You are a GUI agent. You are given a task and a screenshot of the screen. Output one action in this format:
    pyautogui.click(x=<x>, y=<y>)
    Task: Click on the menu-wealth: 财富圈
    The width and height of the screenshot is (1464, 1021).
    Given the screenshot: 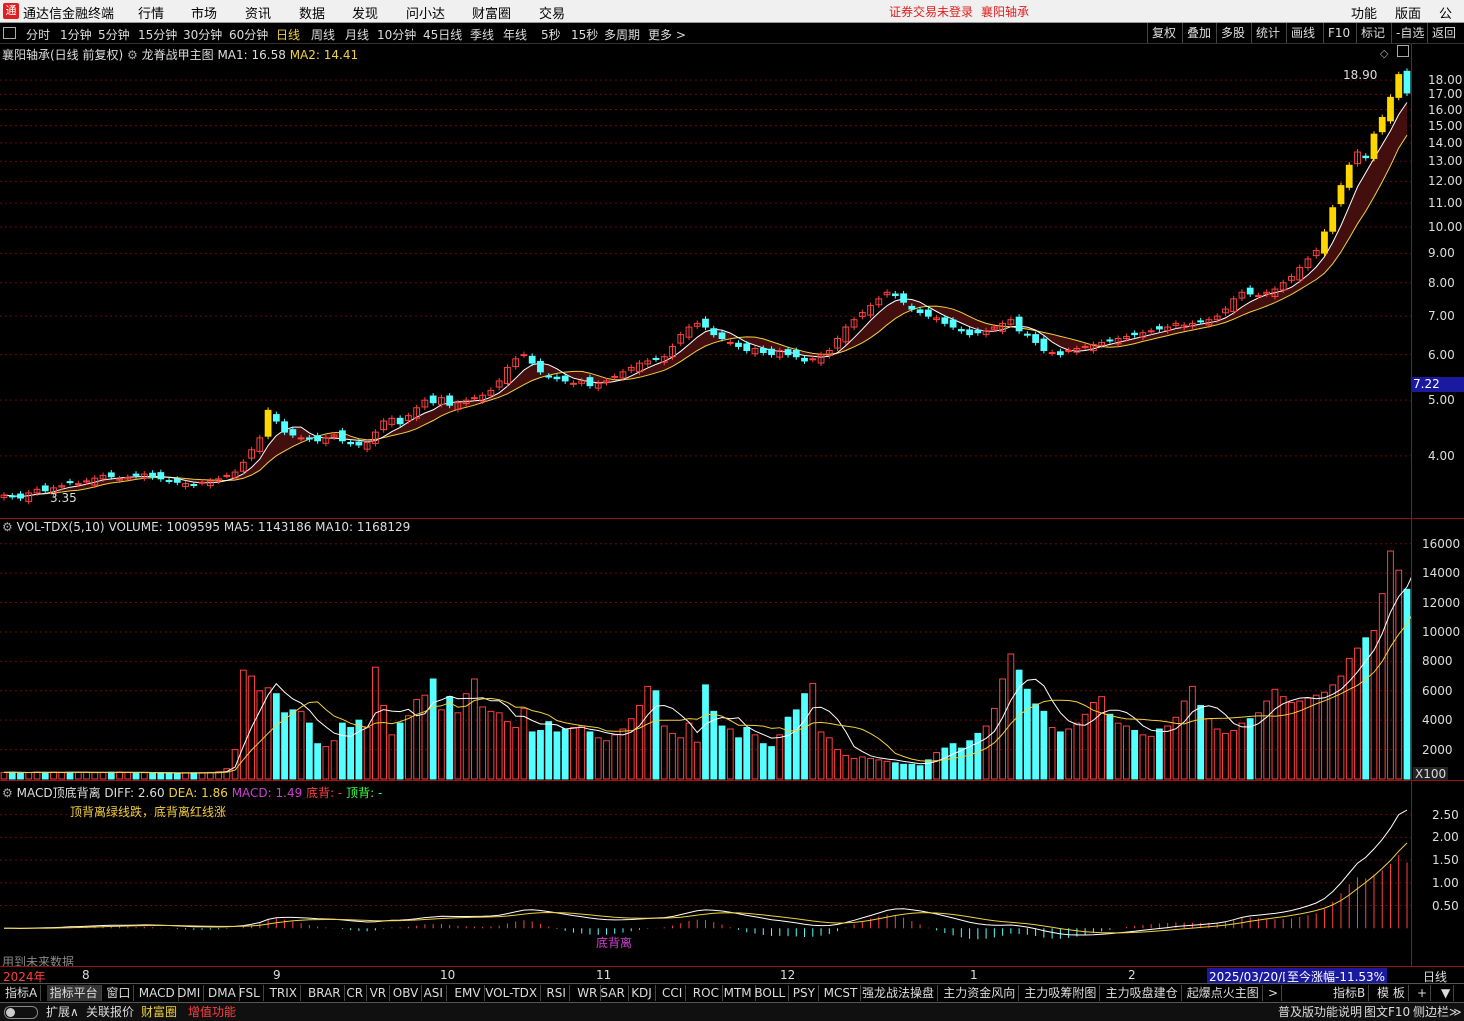 What is the action you would take?
    pyautogui.click(x=491, y=12)
    